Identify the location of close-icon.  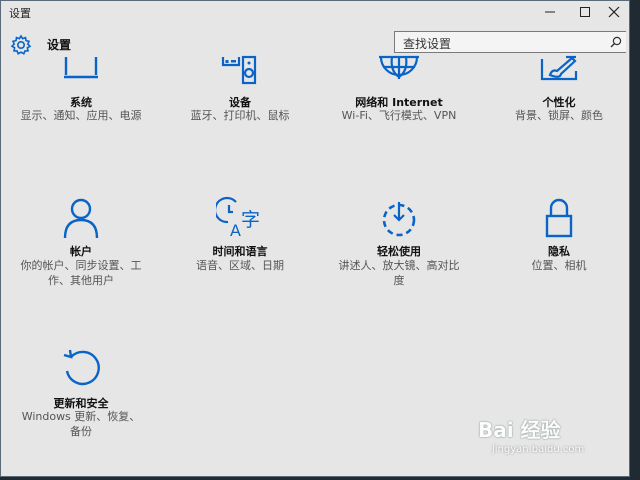
(614, 12).